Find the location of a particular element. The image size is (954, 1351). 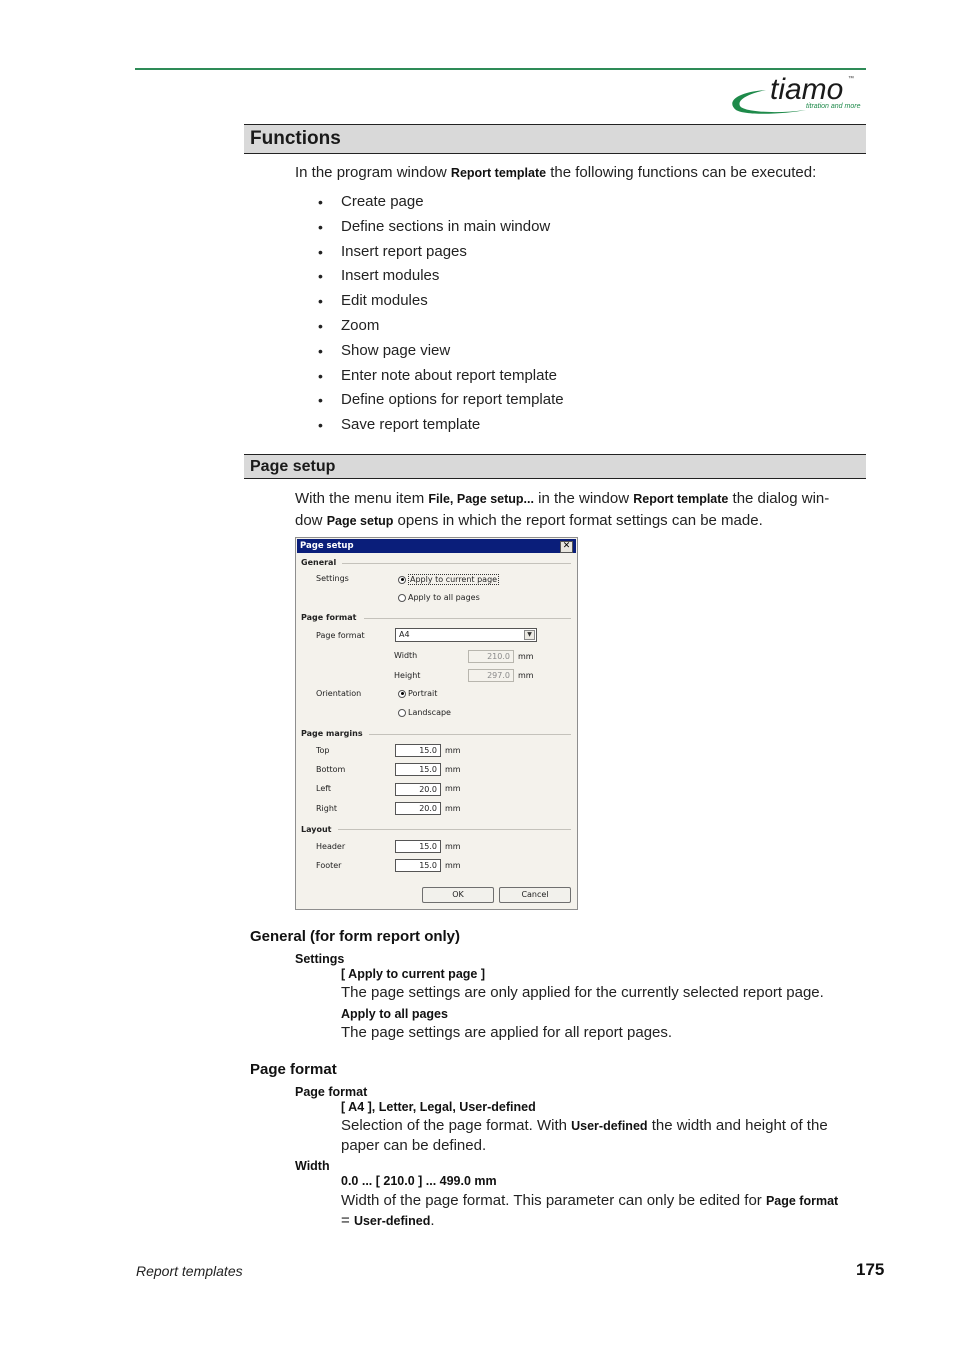

radio-apply-current: Apply to current page is located at coordinates (449, 579).